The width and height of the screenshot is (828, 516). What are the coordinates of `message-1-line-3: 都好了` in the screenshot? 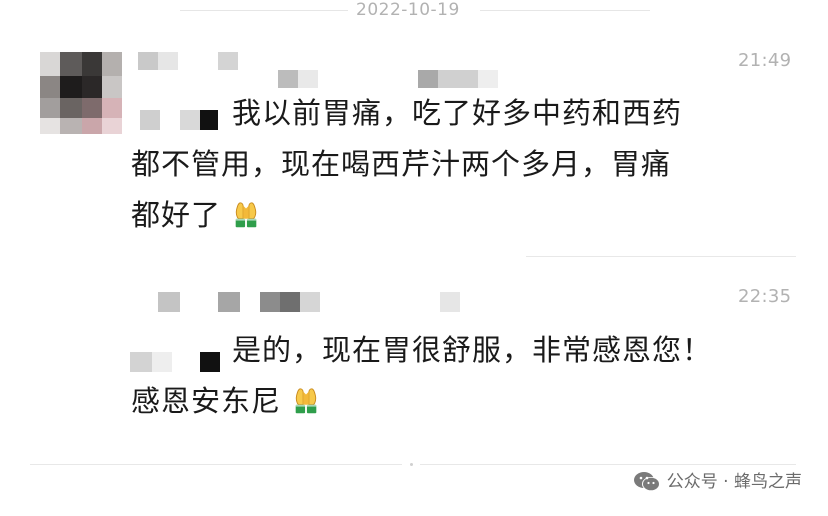 It's located at (406, 215).